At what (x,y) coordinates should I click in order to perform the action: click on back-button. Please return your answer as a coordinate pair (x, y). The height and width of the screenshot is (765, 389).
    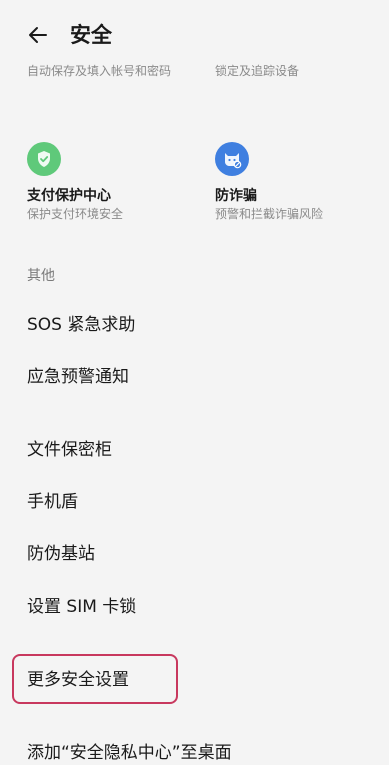
    Looking at the image, I should click on (38, 35).